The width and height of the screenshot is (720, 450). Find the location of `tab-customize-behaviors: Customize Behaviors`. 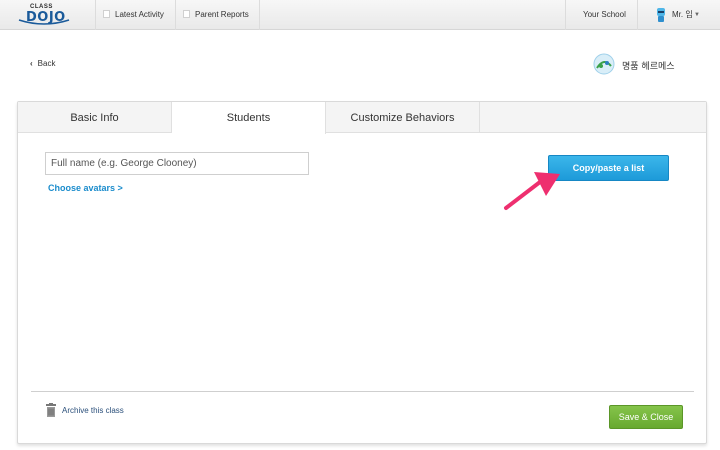

tab-customize-behaviors: Customize Behaviors is located at coordinates (403, 117).